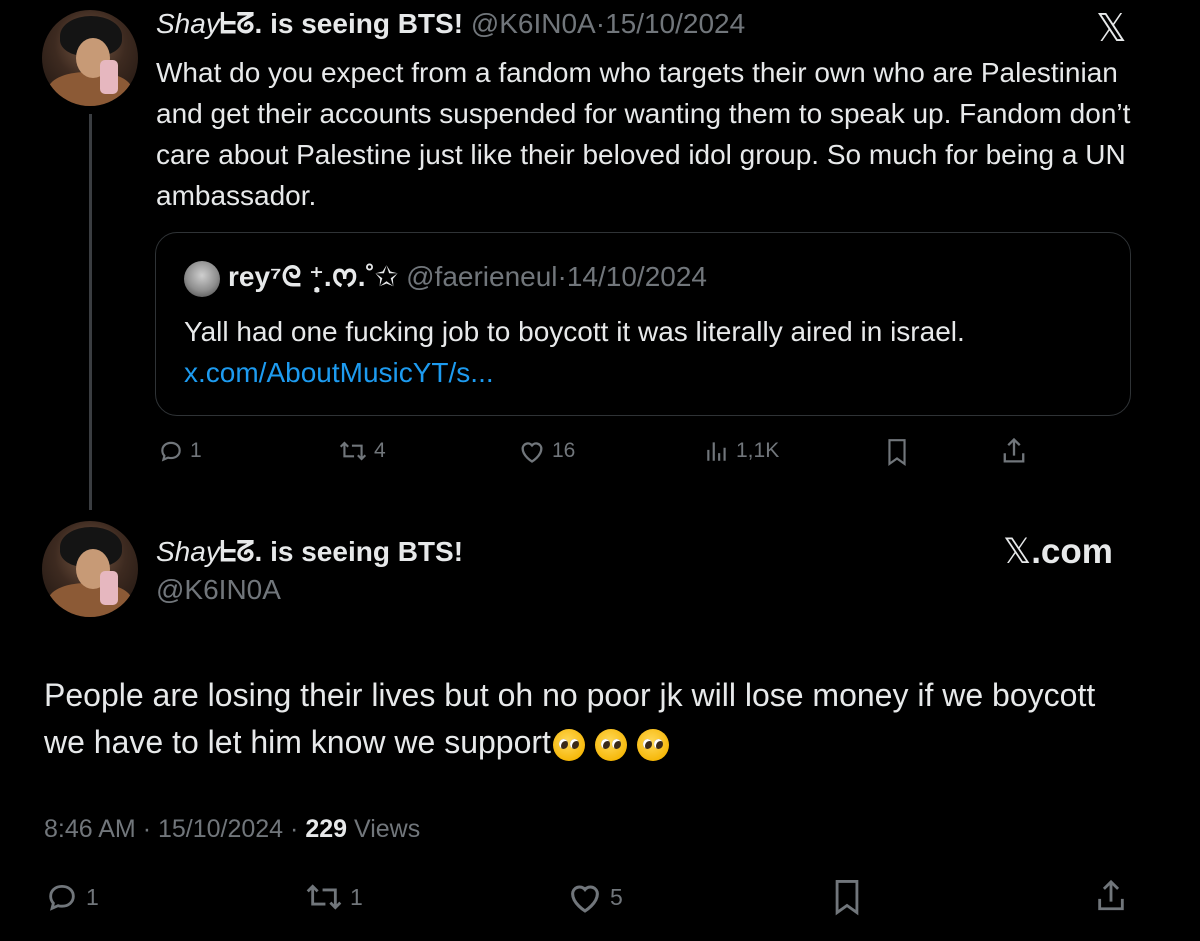 Image resolution: width=1200 pixels, height=941 pixels. Describe the element at coordinates (313, 276) in the screenshot. I see `quote-display-name: rey⁷ᘓ ⁺̣̩̩.ᰔ.˚✩` at that location.